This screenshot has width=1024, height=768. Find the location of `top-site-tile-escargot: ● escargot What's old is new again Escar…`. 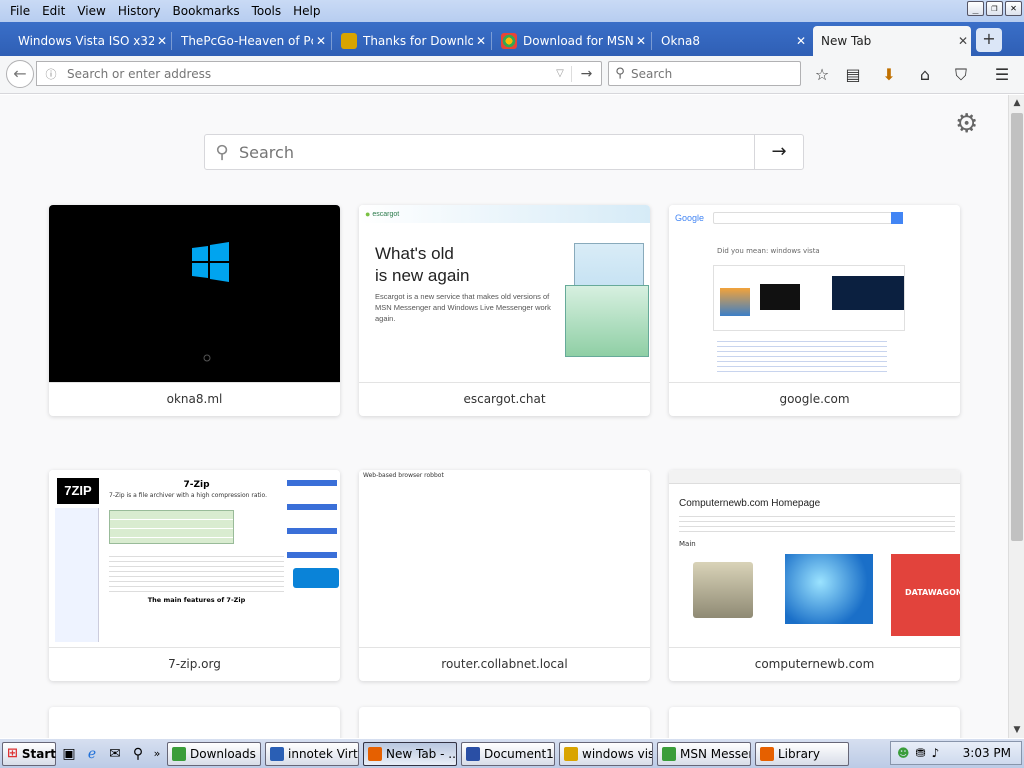

top-site-tile-escargot: ● escargot What's old is new again Escar… is located at coordinates (504, 310).